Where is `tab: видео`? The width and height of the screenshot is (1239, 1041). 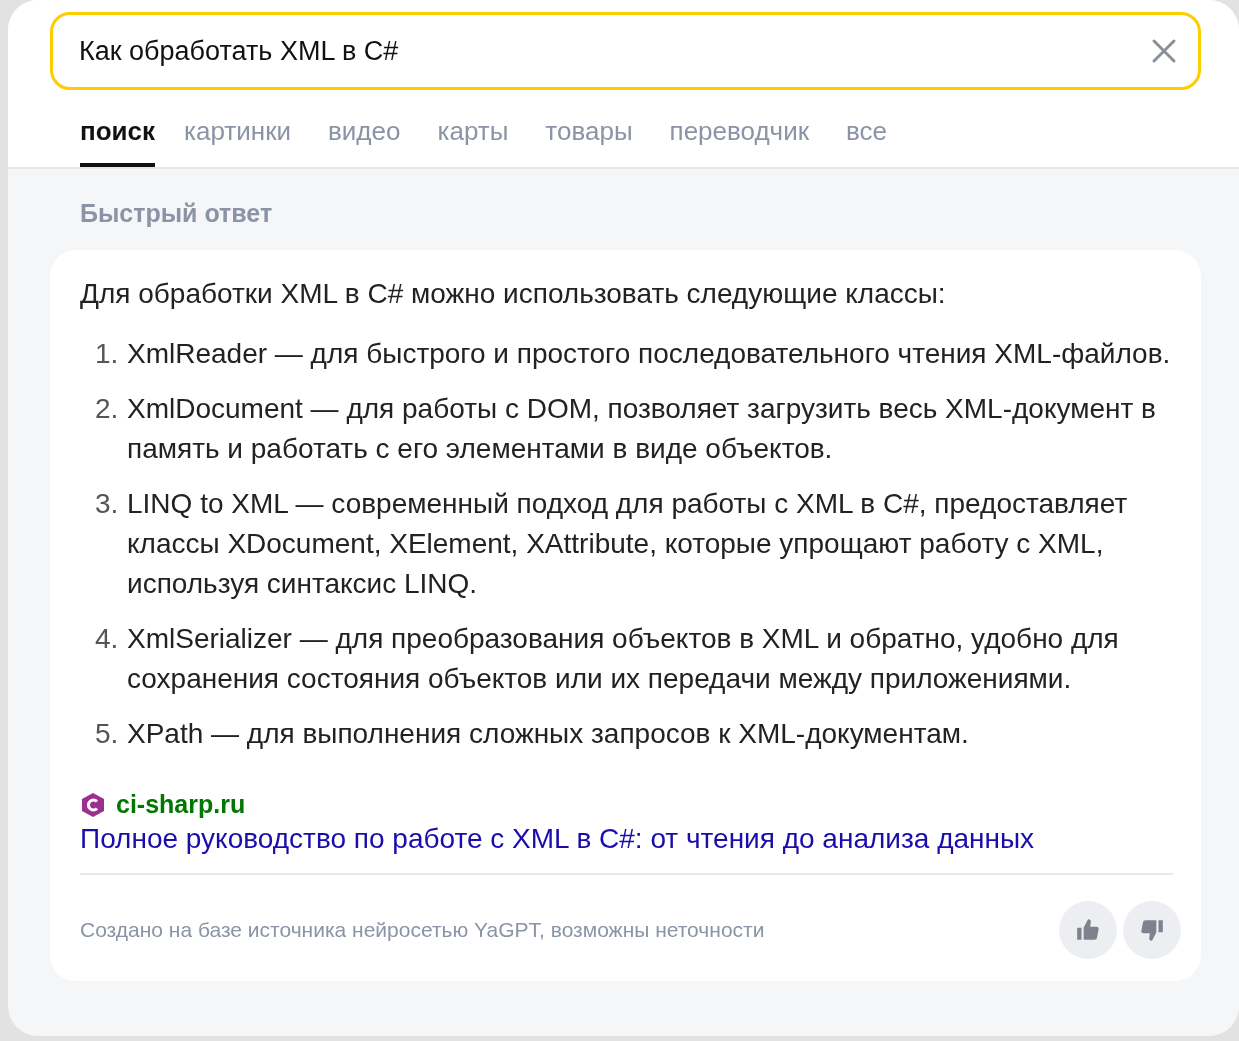
tab: видео is located at coordinates (364, 141).